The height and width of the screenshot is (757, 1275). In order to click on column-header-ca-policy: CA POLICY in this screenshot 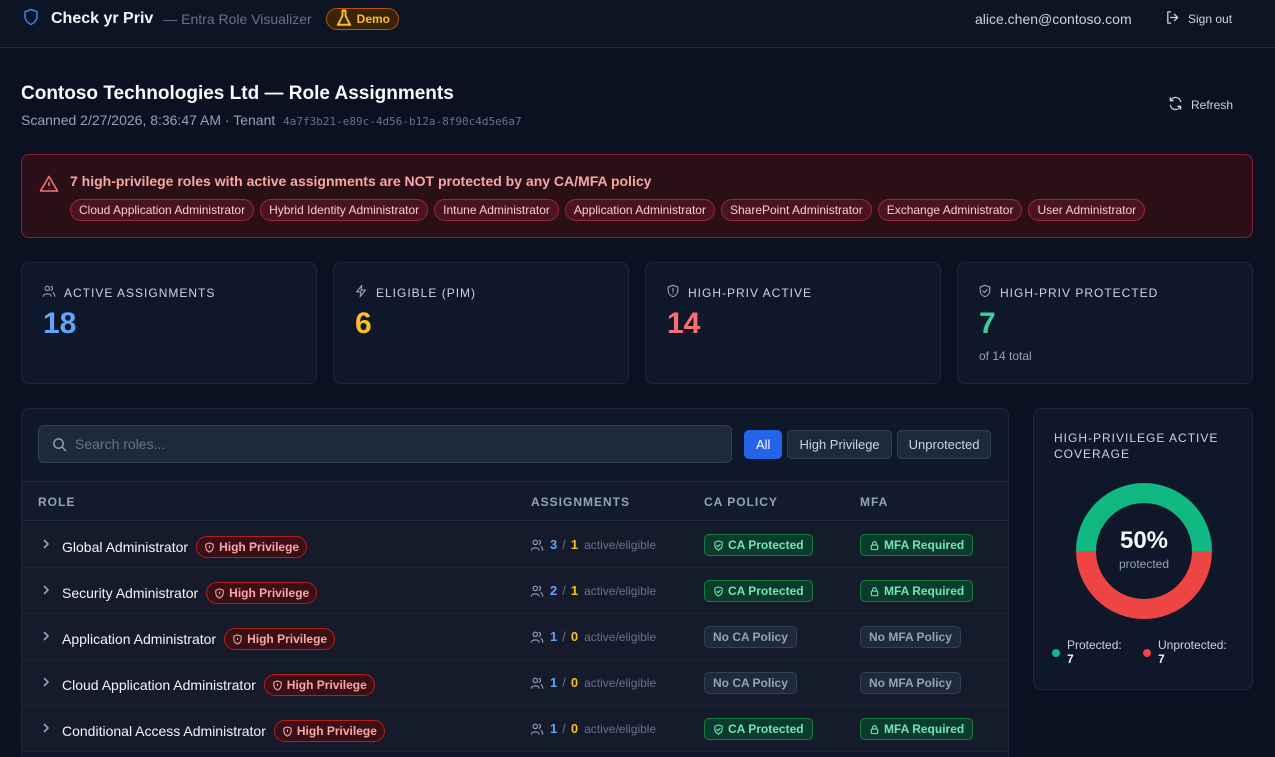, I will do `click(741, 502)`.